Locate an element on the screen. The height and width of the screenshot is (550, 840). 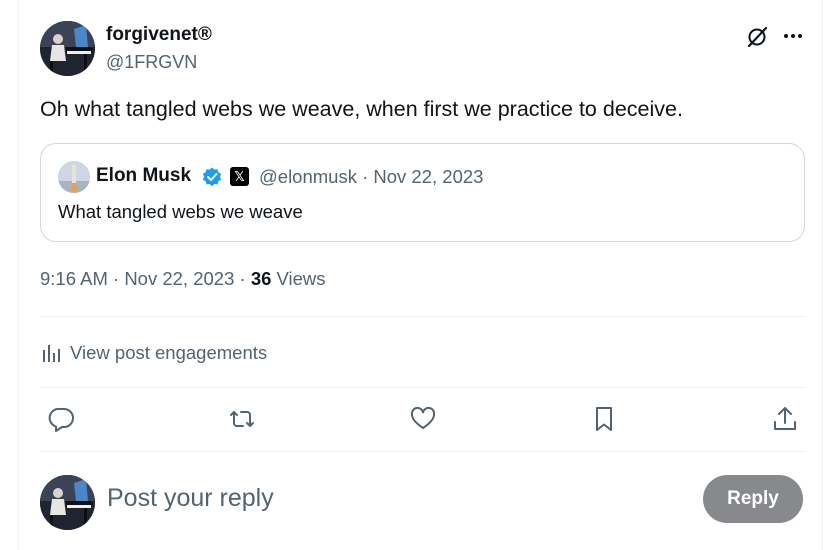
views-label: Views is located at coordinates (298, 278).